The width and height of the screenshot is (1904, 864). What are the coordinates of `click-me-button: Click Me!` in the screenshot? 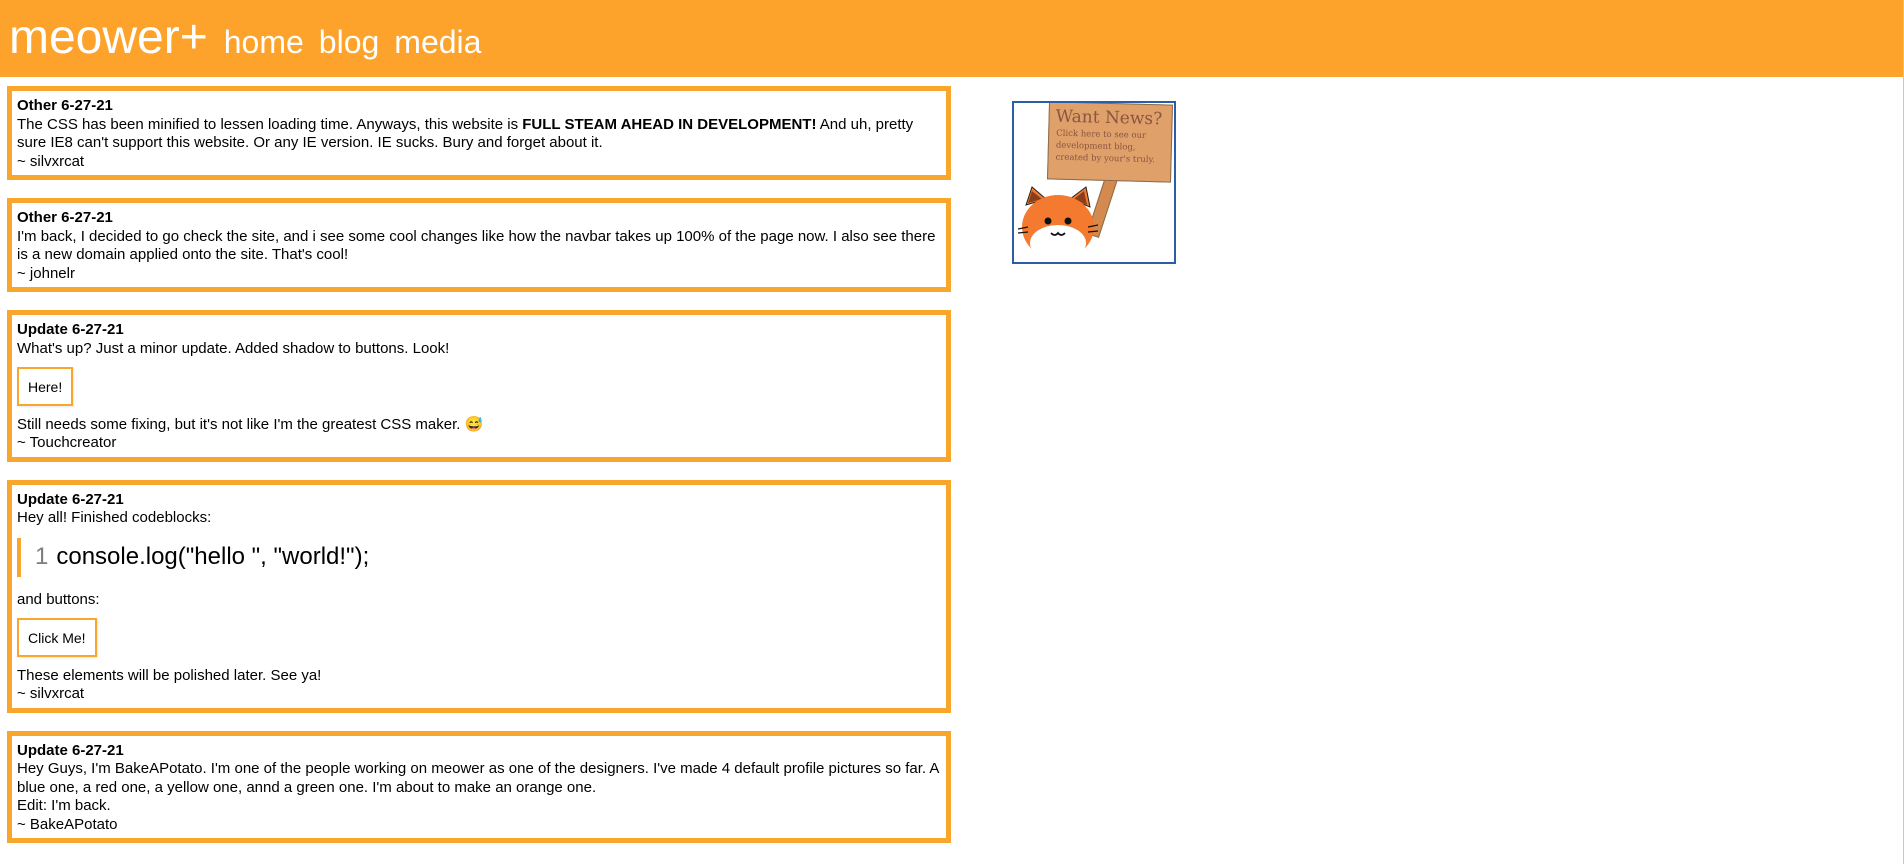 It's located at (57, 637).